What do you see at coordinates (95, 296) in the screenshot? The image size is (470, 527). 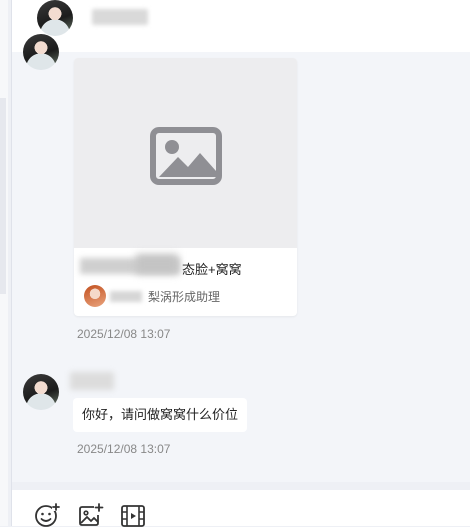 I see `card-author-avatar` at bounding box center [95, 296].